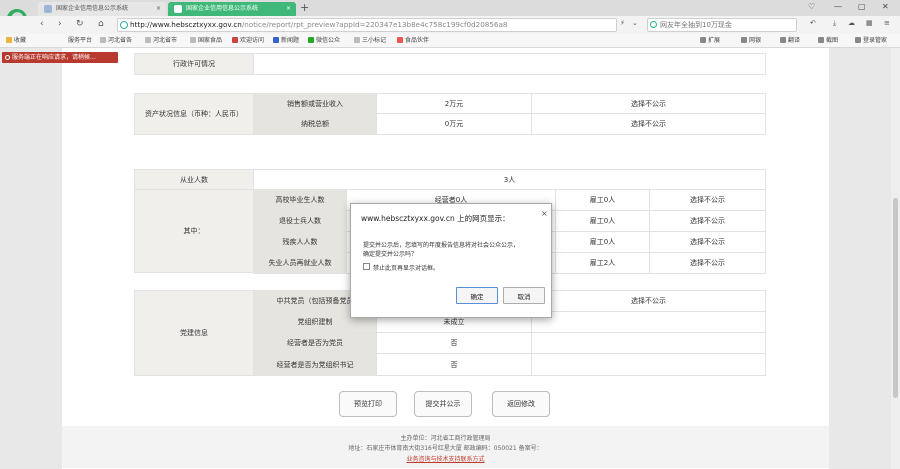  What do you see at coordinates (222, 8) in the screenshot?
I see `tab-label: 国家企业信用信息公示系统` at bounding box center [222, 8].